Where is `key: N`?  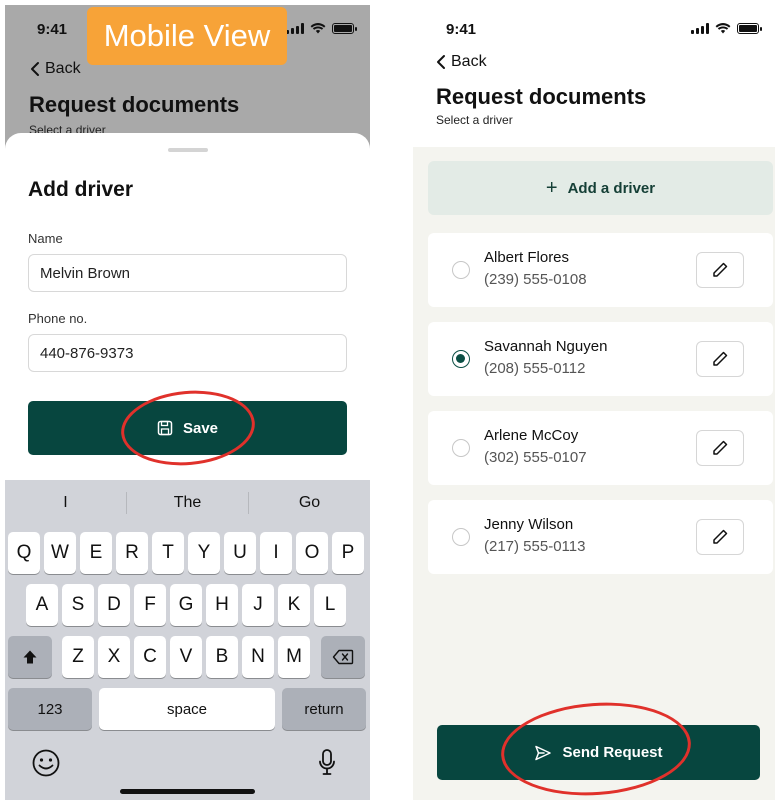
key: N is located at coordinates (258, 657).